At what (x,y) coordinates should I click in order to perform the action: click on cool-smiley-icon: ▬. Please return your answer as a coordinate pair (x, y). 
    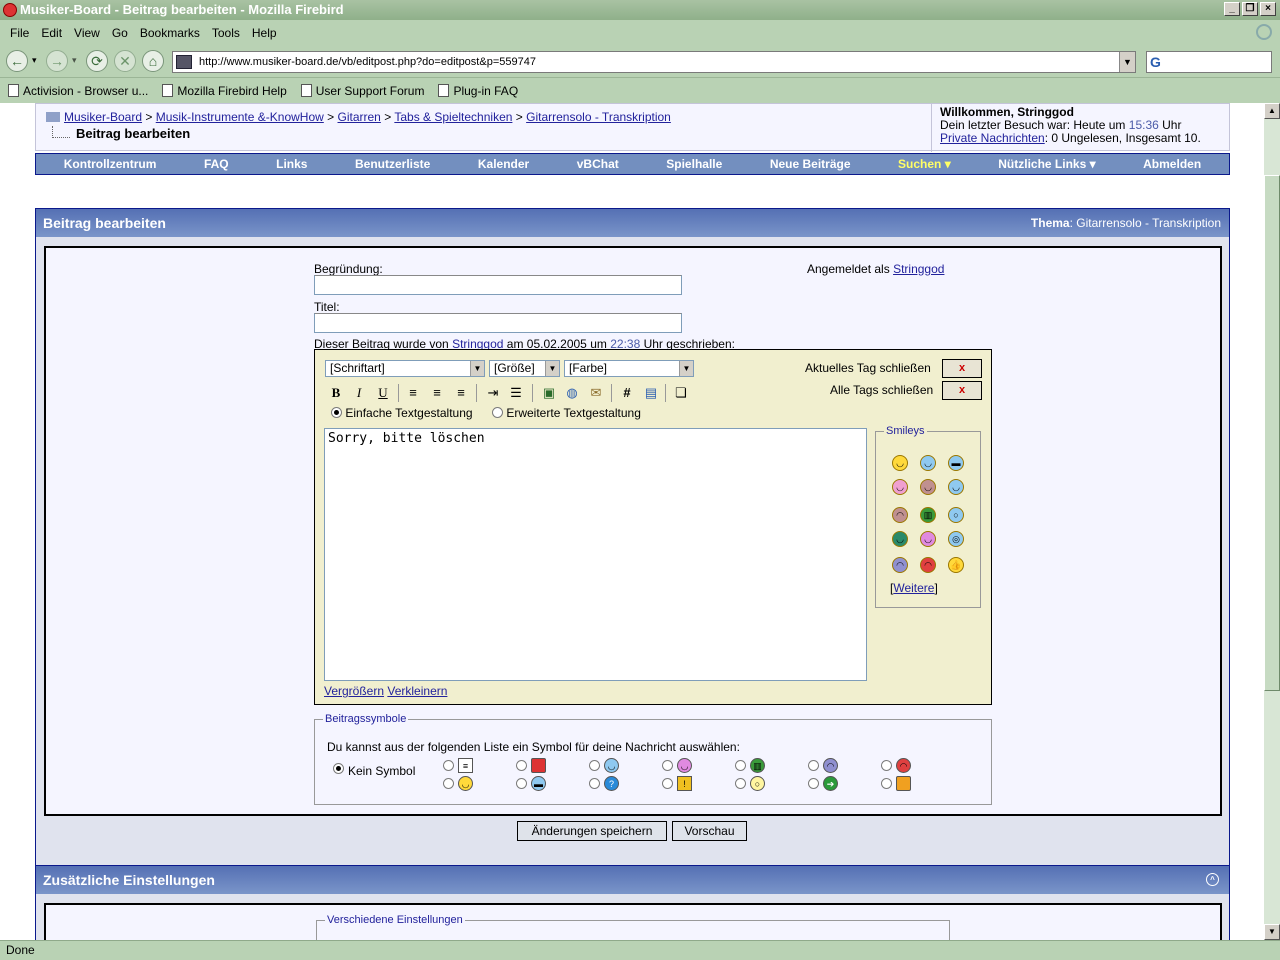
    Looking at the image, I should click on (956, 463).